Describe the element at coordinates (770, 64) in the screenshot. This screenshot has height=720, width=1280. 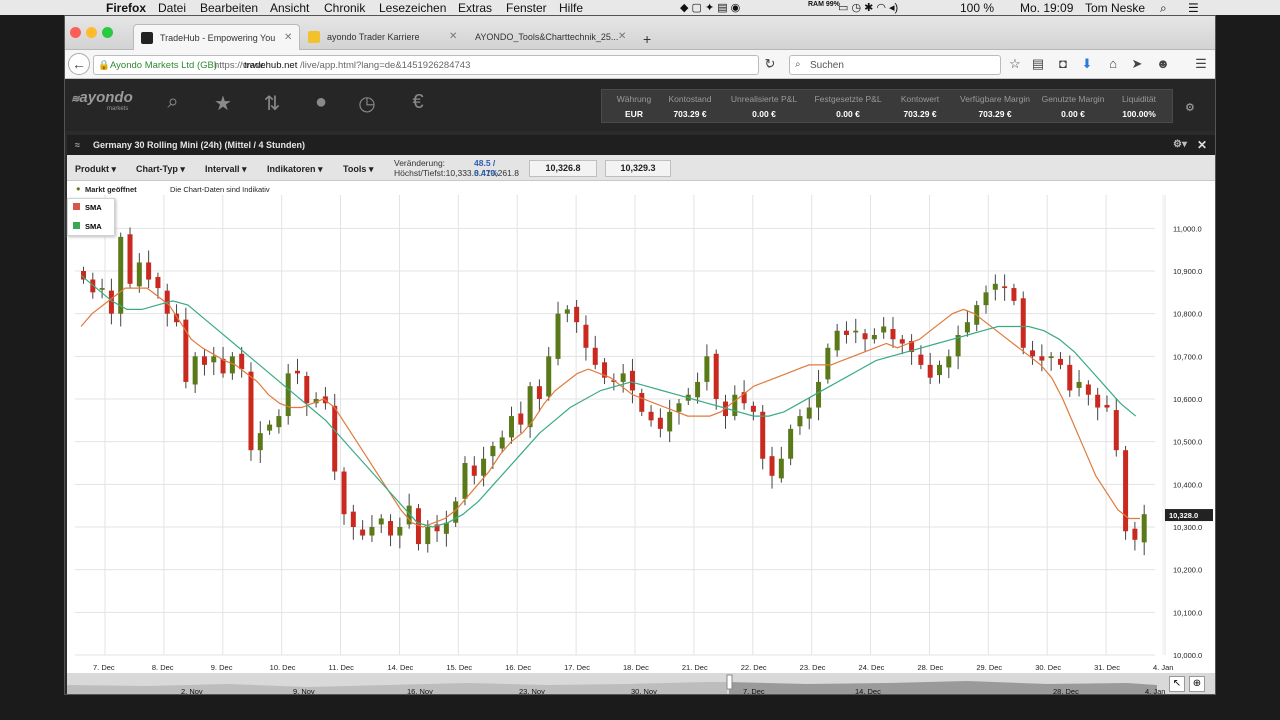
I see `reload-icon: ↻` at that location.